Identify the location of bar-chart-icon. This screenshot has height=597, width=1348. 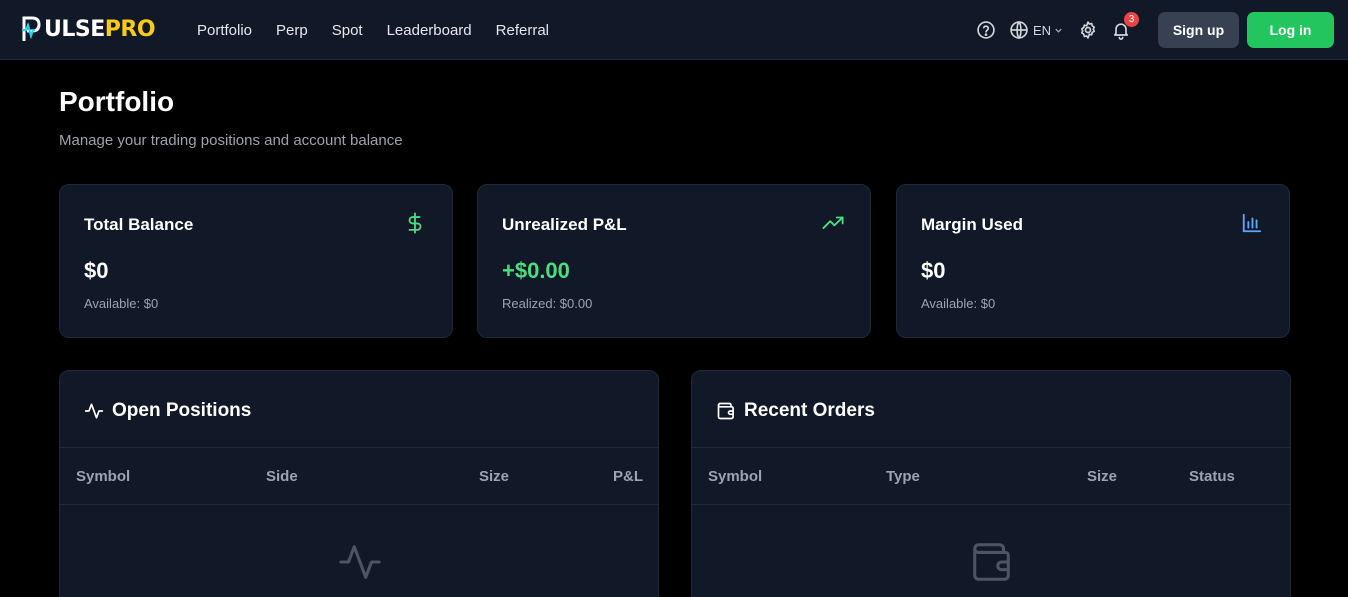
(1252, 223).